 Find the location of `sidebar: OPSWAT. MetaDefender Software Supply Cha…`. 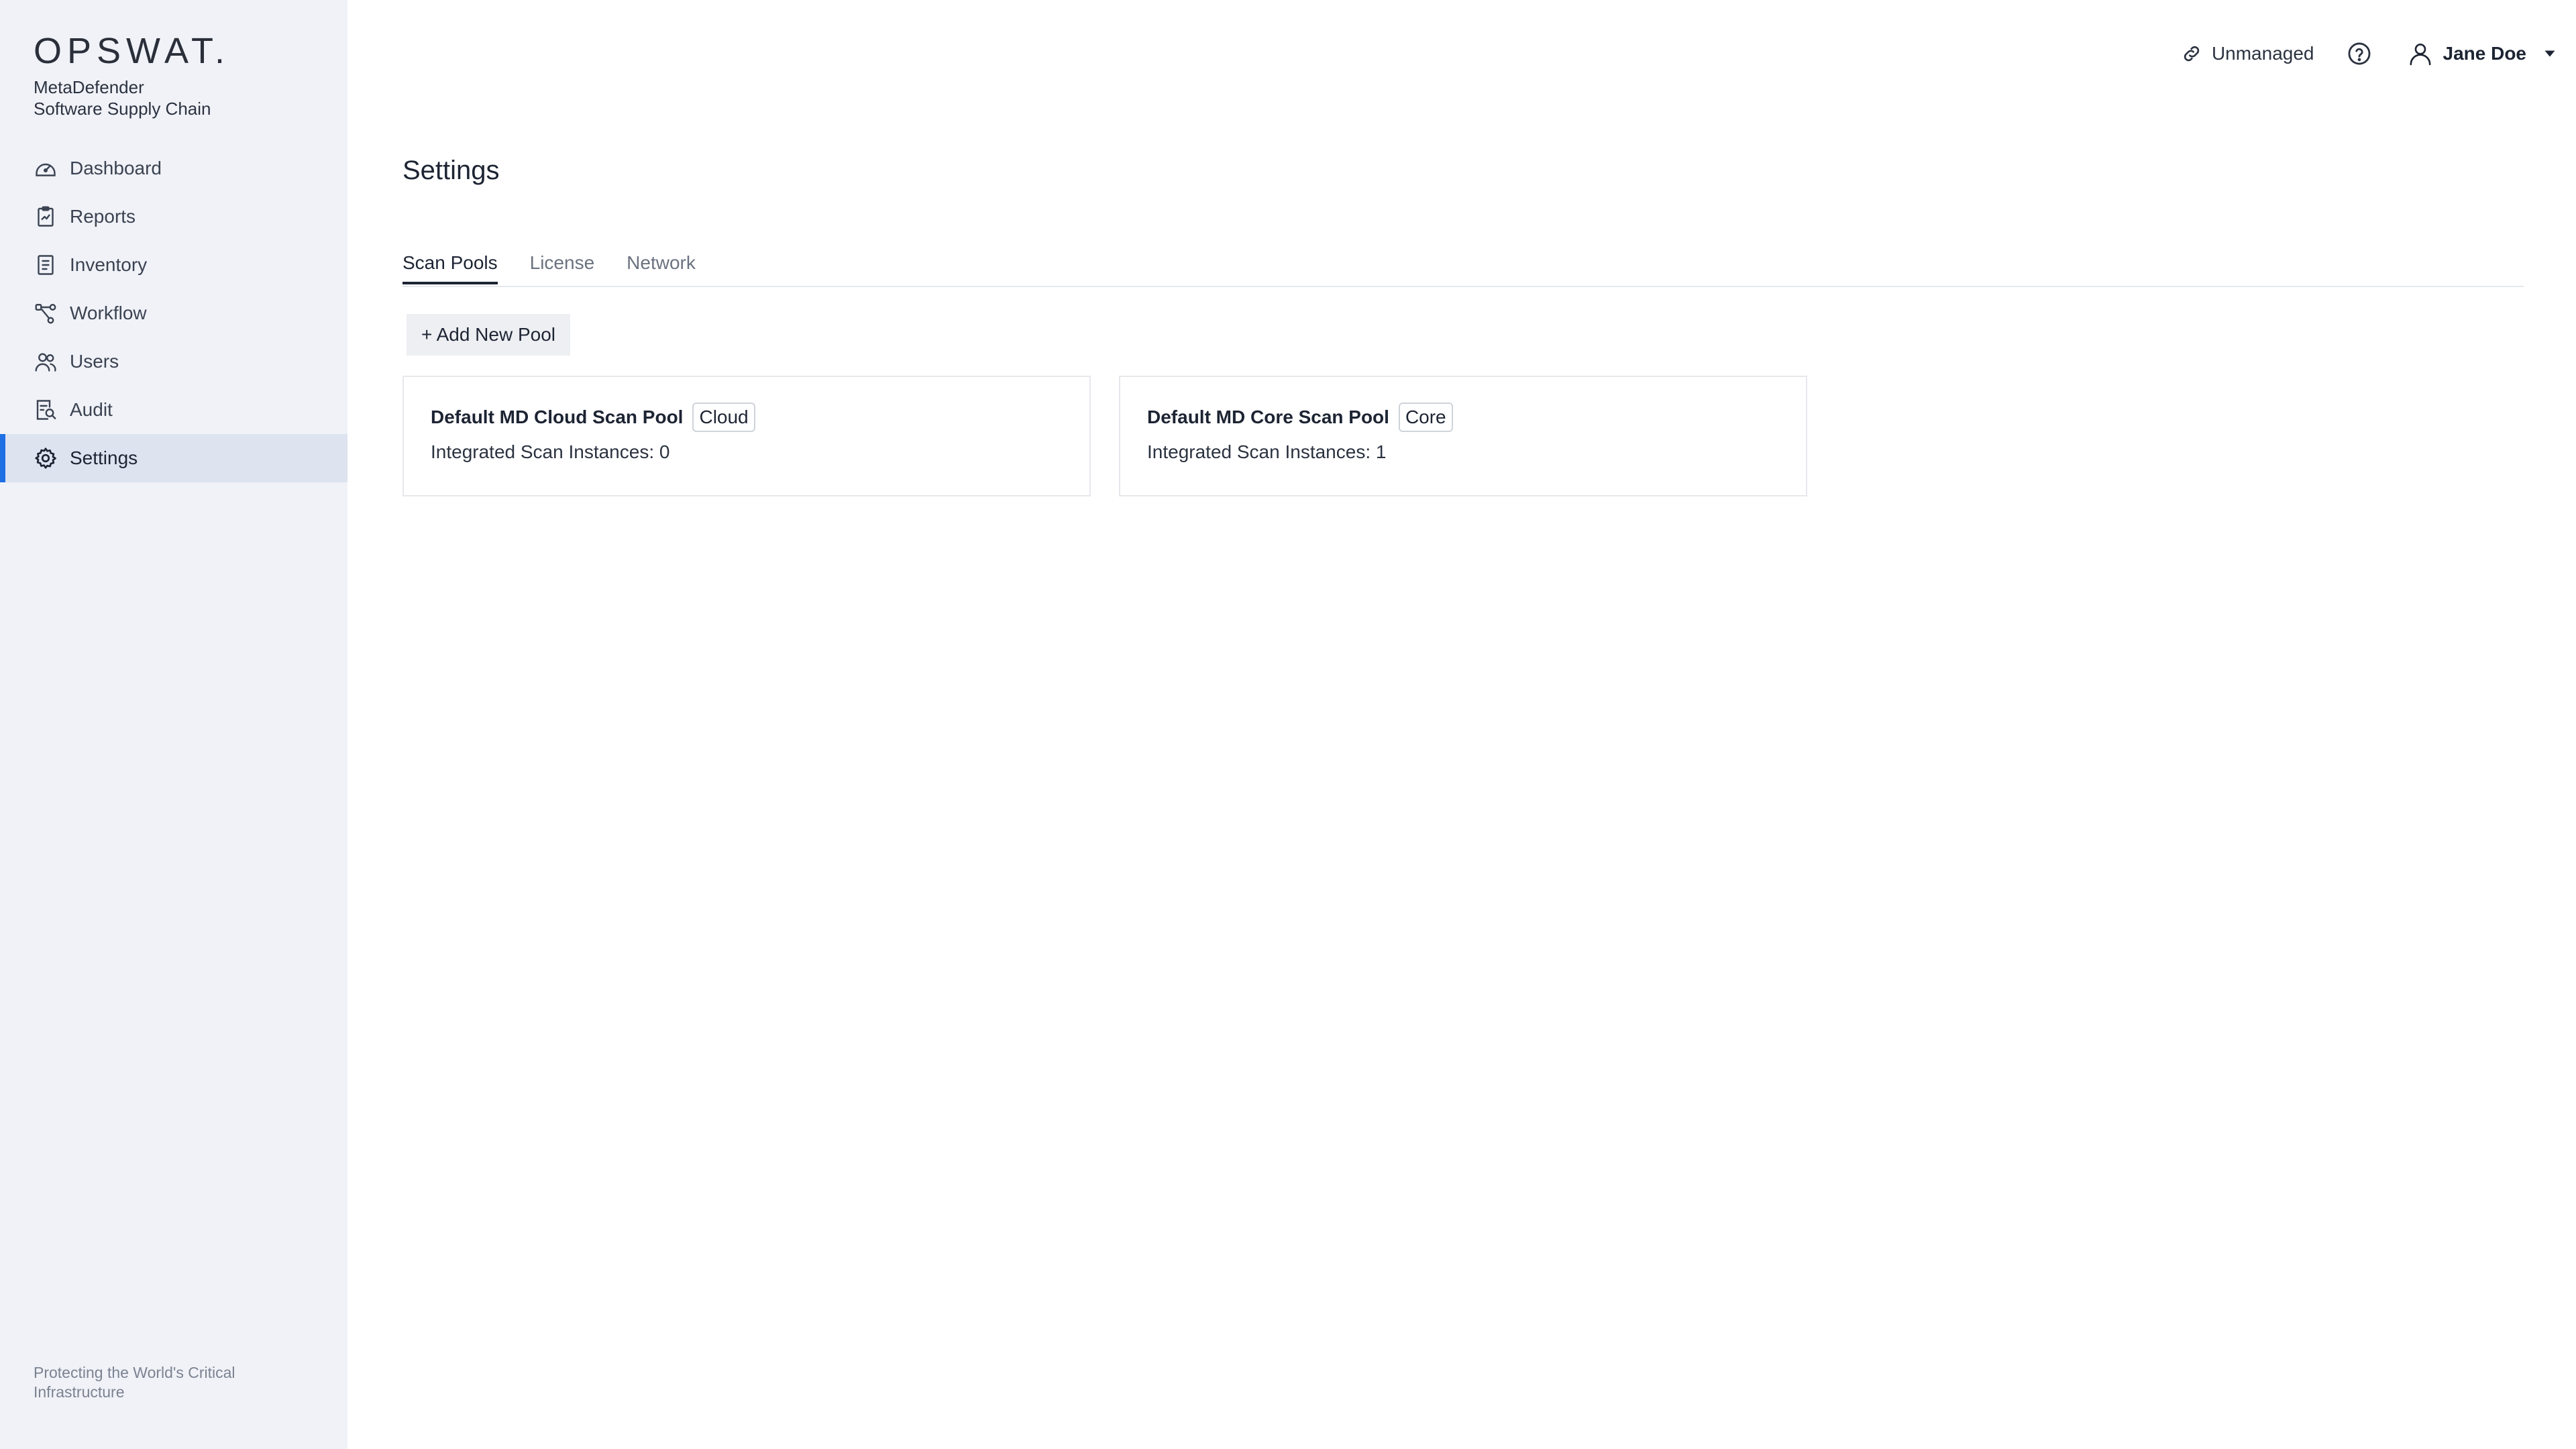

sidebar: OPSWAT. MetaDefender Software Supply Cha… is located at coordinates (173, 724).